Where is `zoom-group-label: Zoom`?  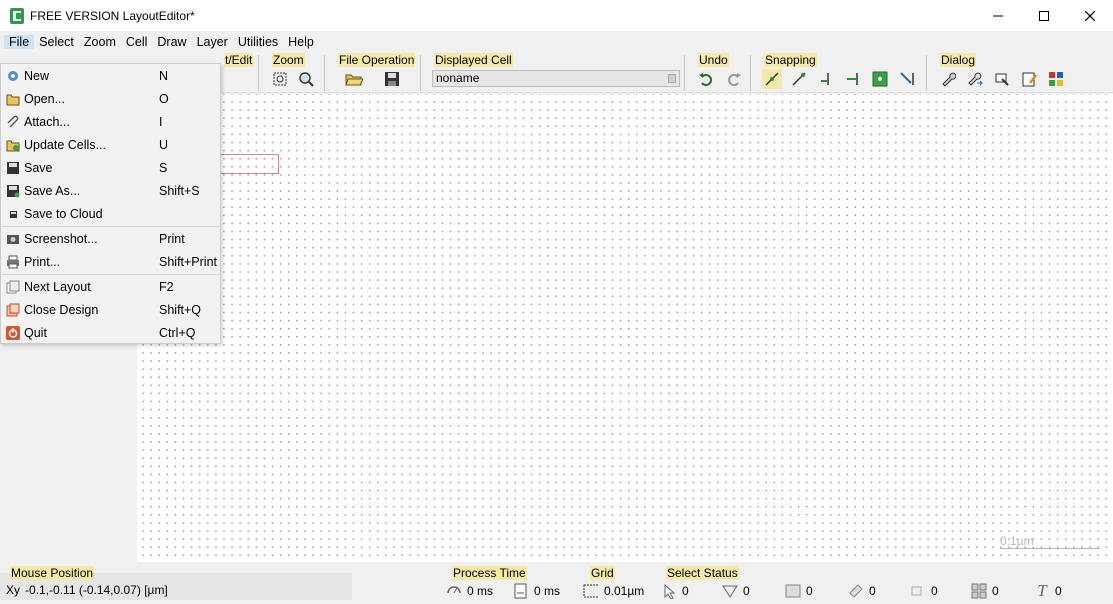
zoom-group-label: Zoom is located at coordinates (288, 60).